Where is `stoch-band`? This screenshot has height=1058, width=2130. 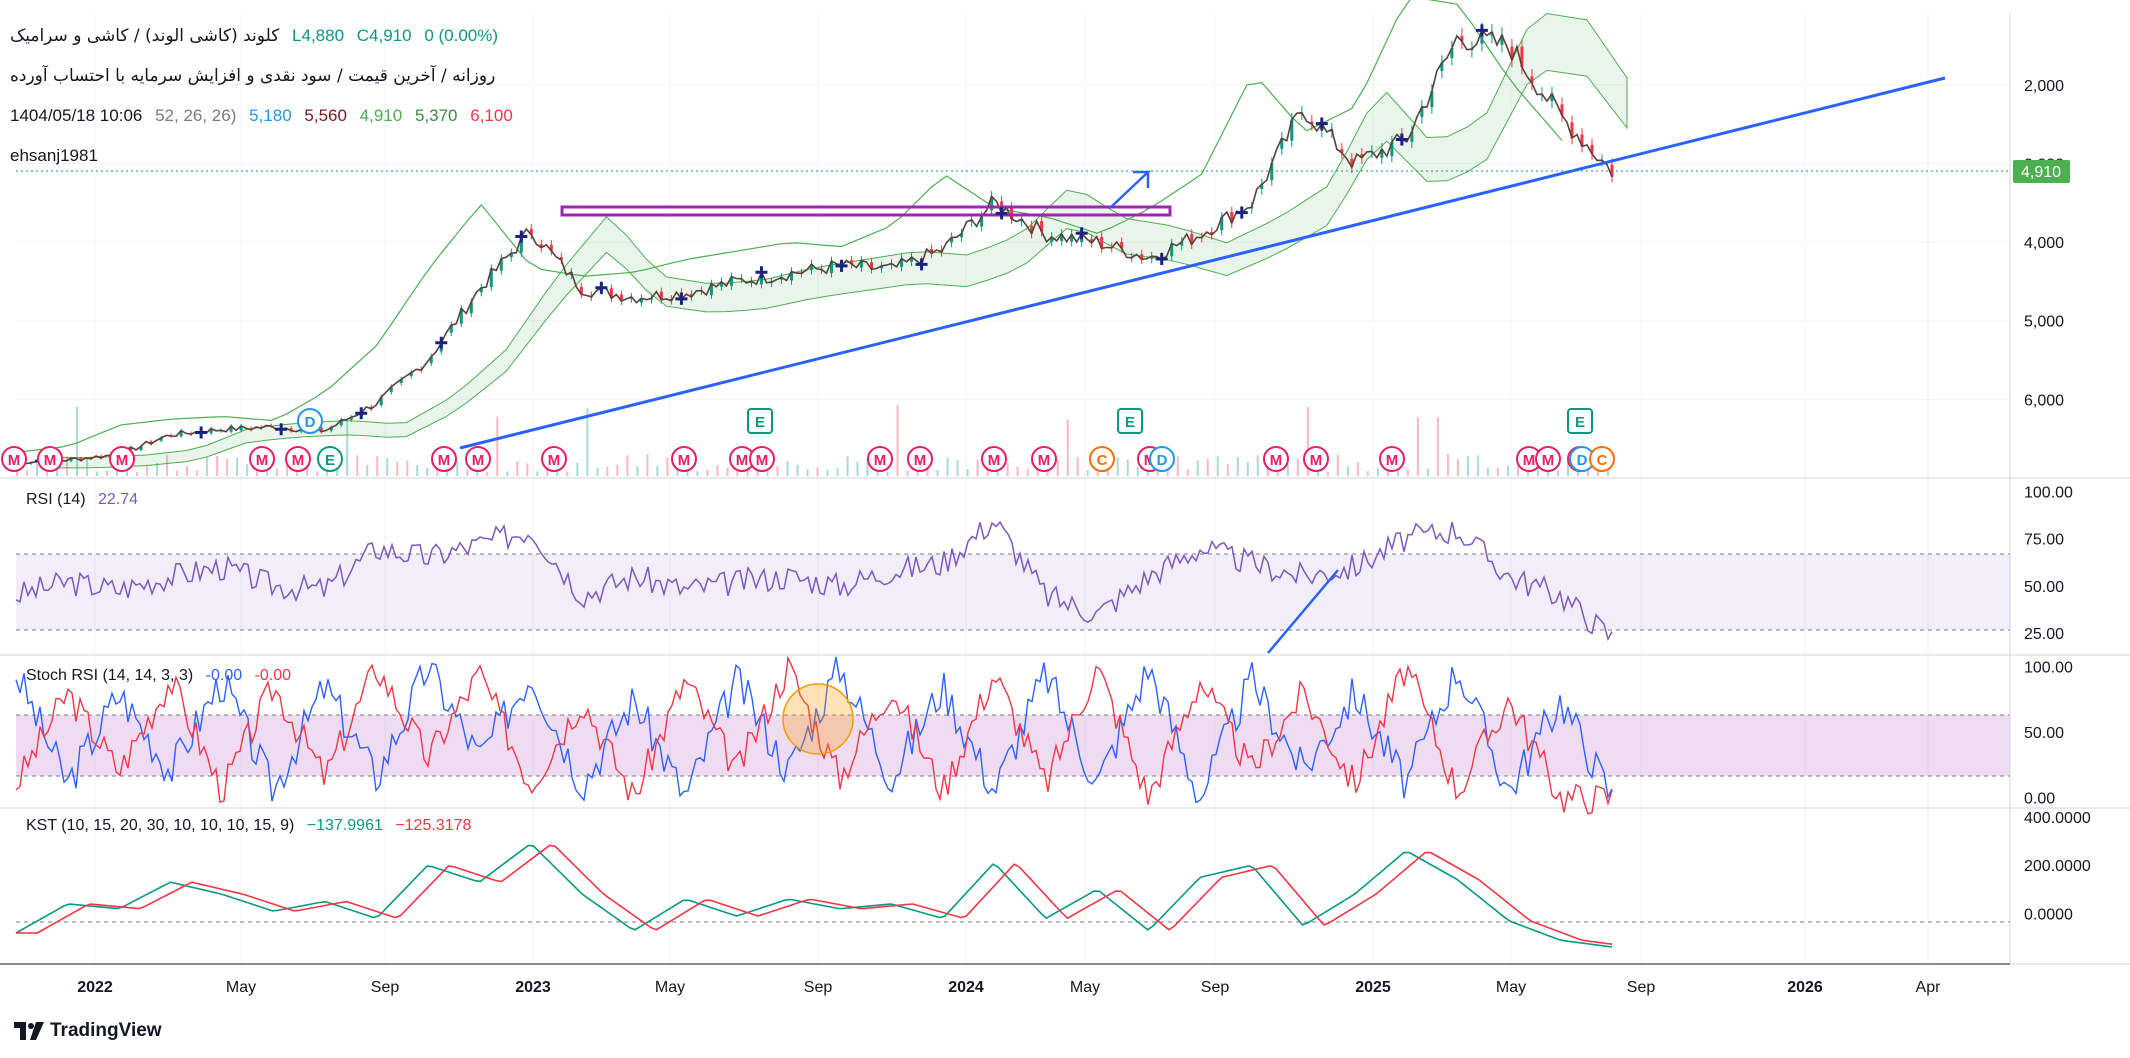 stoch-band is located at coordinates (1013, 745).